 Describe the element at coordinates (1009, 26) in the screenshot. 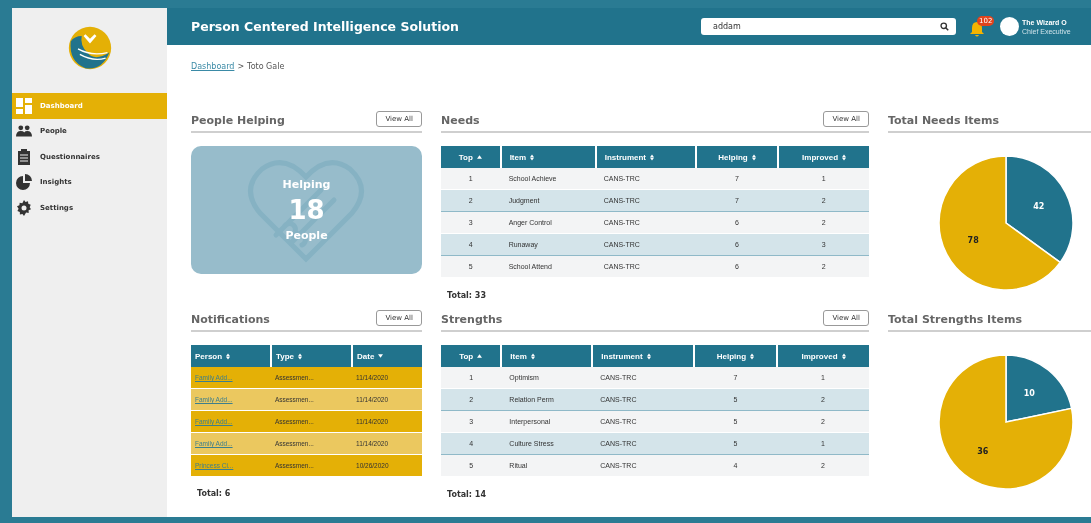

I see `avatar` at that location.